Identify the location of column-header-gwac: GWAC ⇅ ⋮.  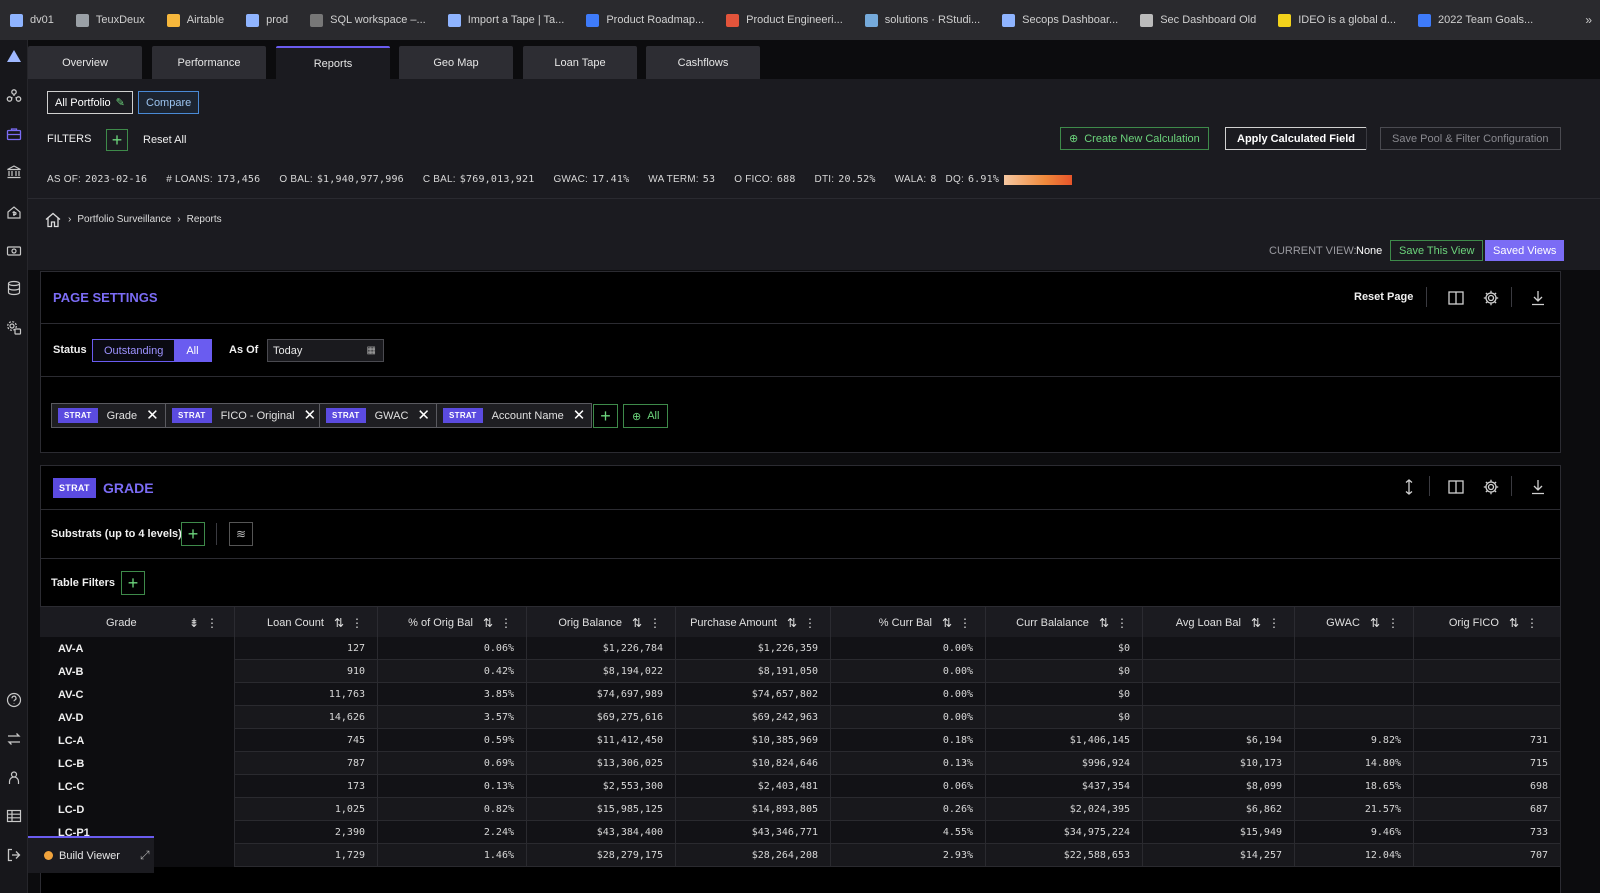
(1354, 622).